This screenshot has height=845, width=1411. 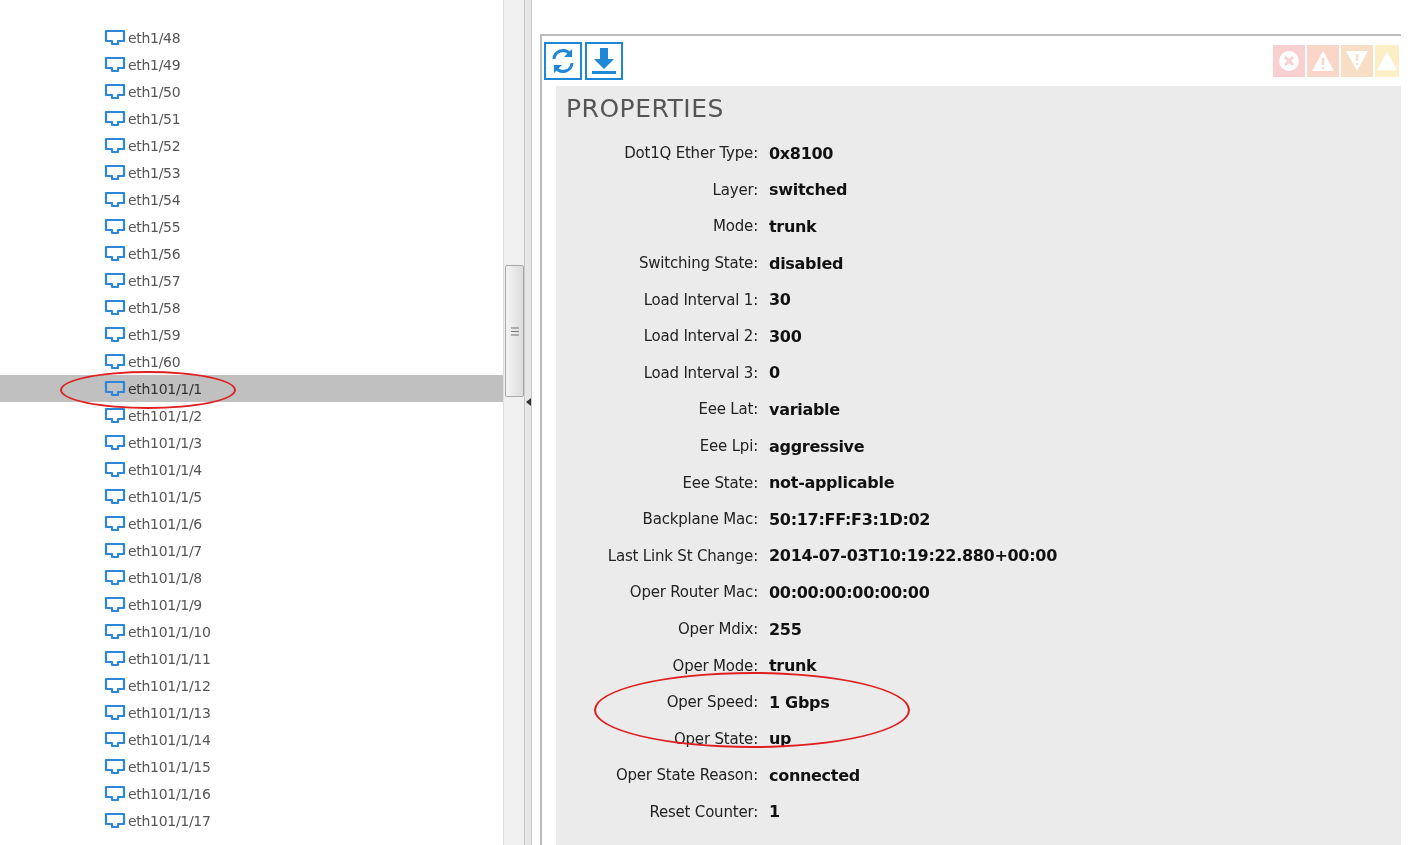 I want to click on tree-item: eth101/1/7, so click(x=251, y=550).